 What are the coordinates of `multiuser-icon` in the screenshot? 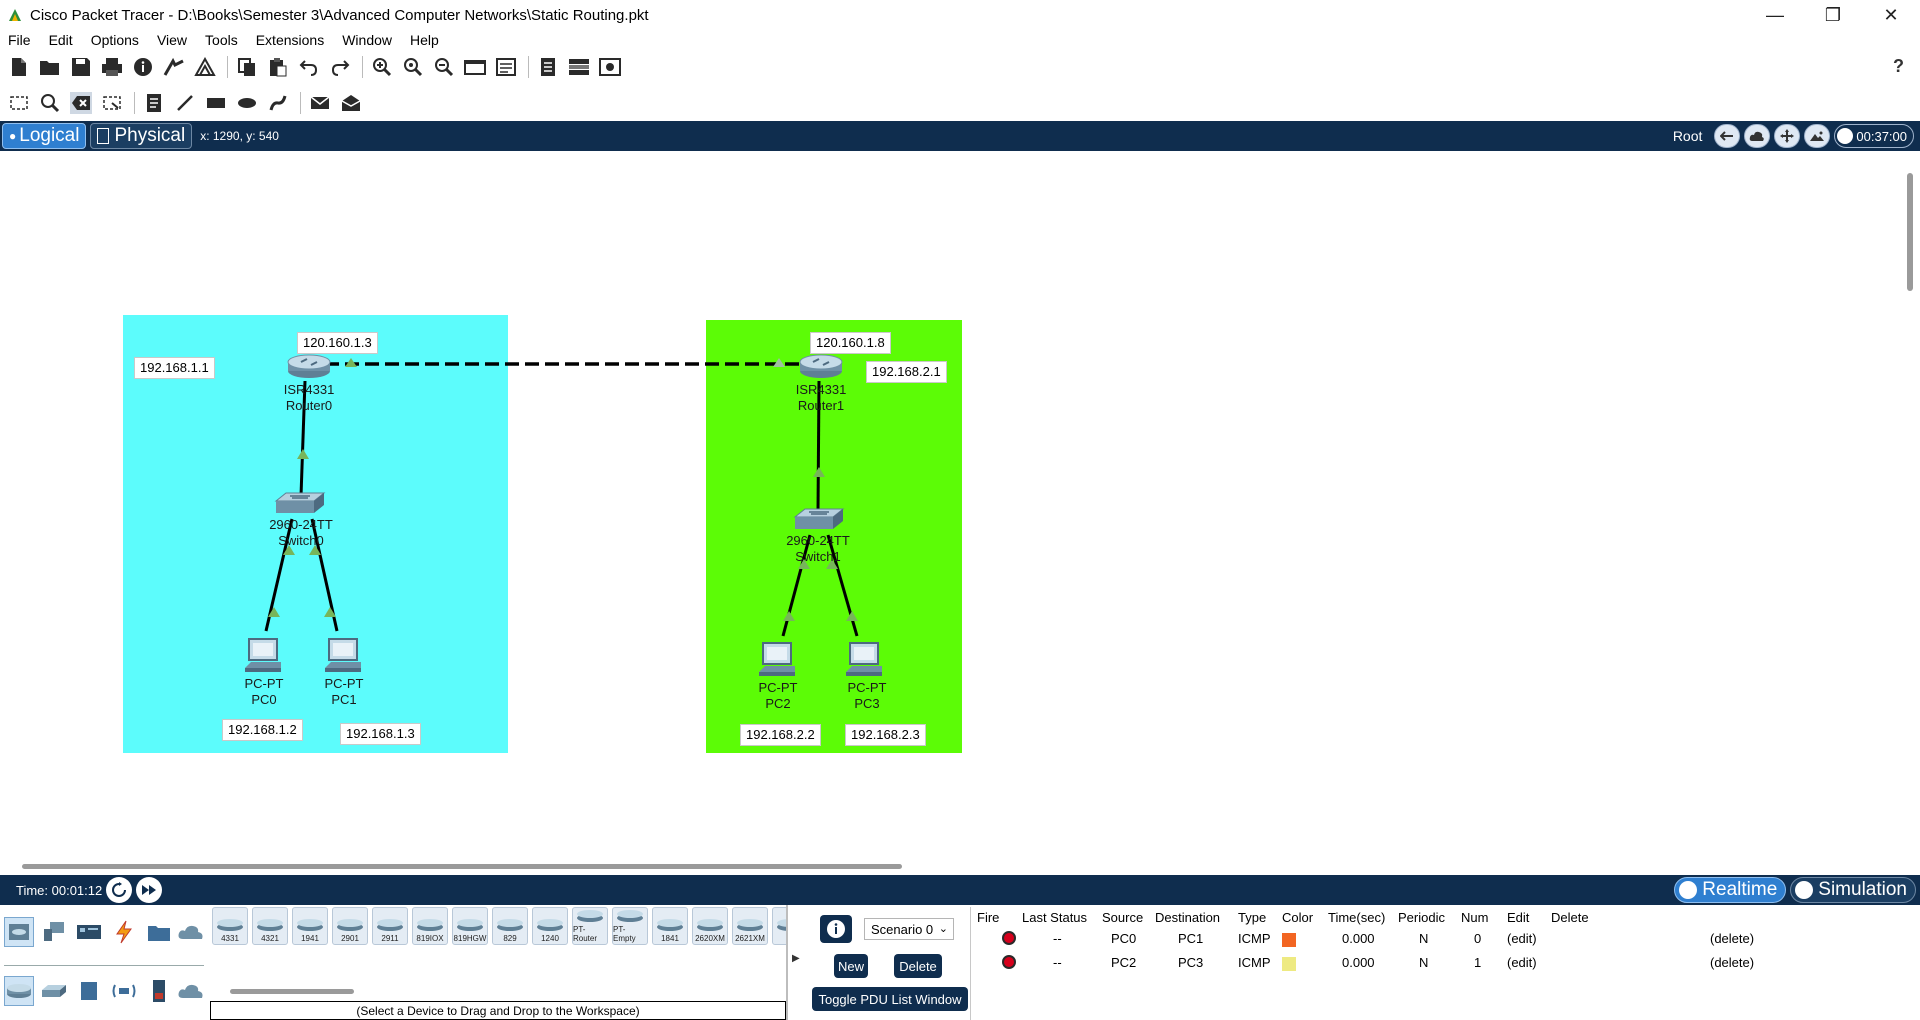 It's located at (191, 932).